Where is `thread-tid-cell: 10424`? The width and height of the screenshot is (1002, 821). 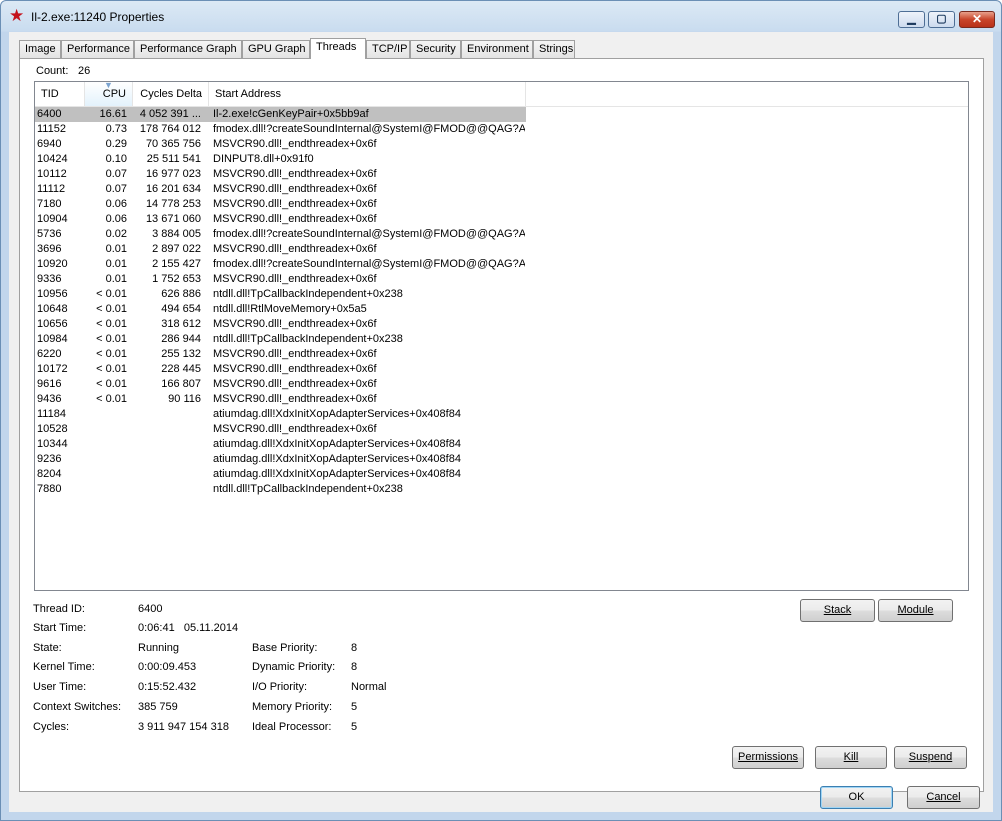
thread-tid-cell: 10424 is located at coordinates (52, 159).